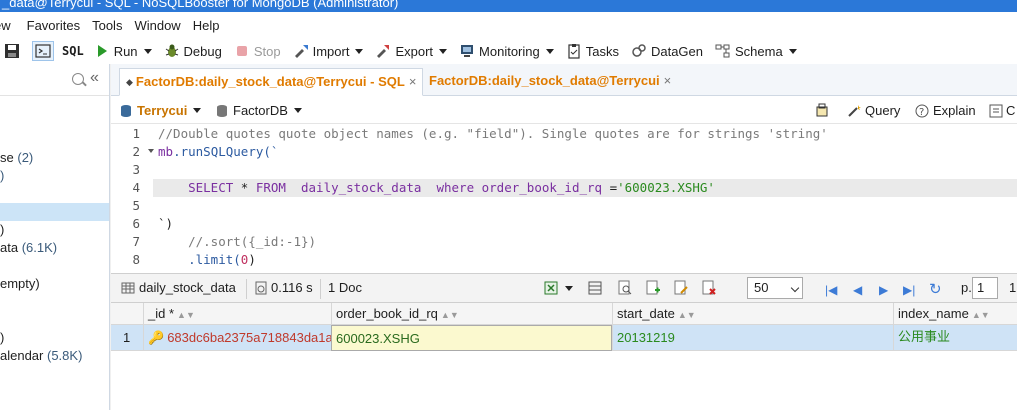  Describe the element at coordinates (471, 314) in the screenshot. I see `column-header-order-book-id-rq: order_book_id_rq ▲▼` at that location.